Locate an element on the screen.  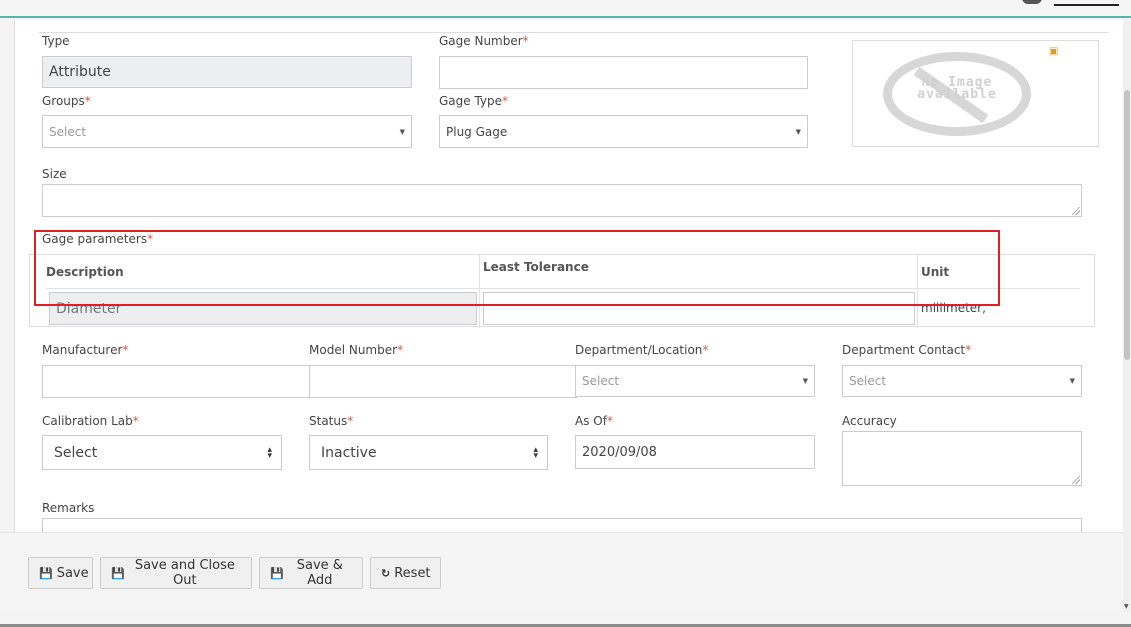
table-row-description: Diameter is located at coordinates (263, 308).